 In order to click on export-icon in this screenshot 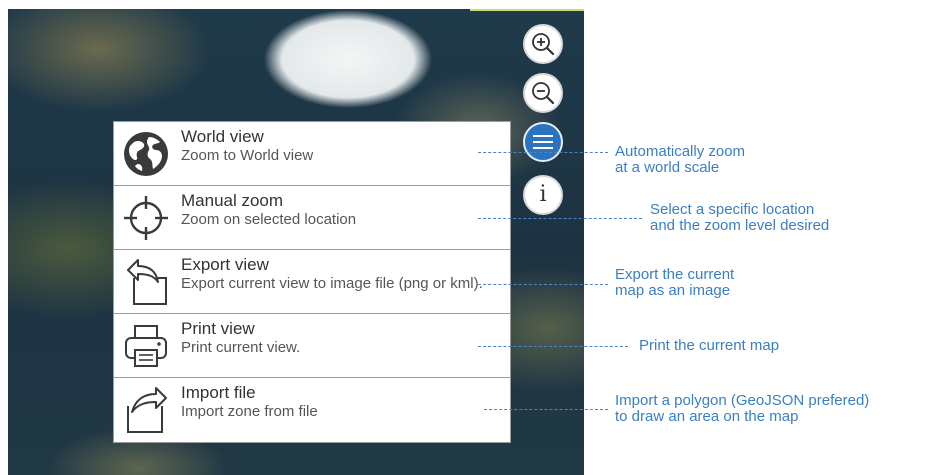, I will do `click(147, 282)`.